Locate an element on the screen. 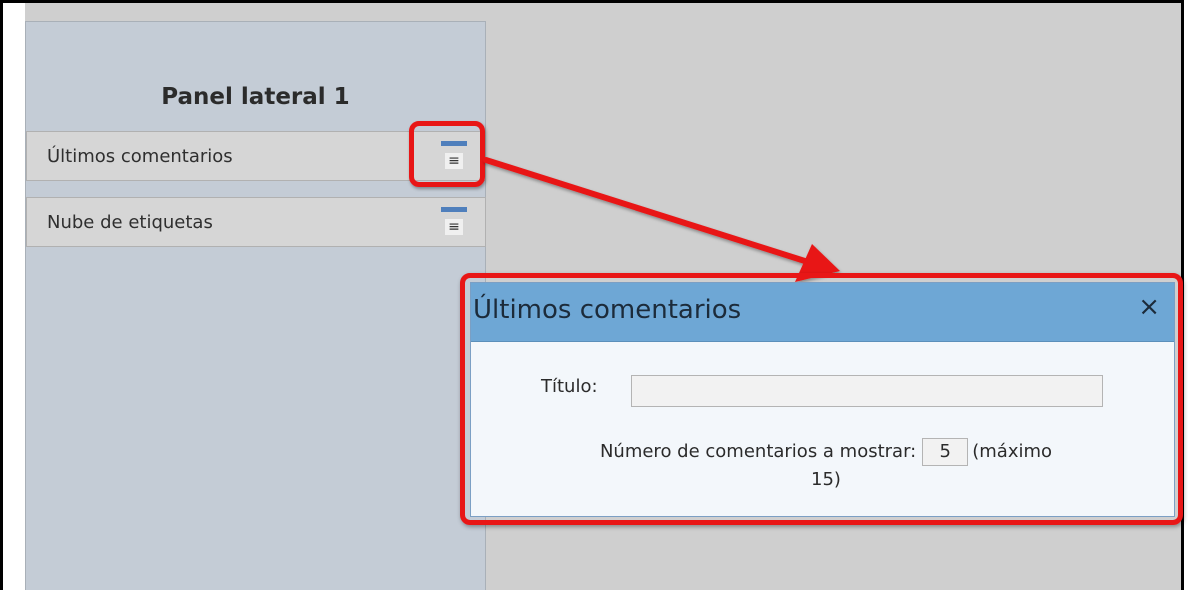 The image size is (1188, 590). close-icon: × is located at coordinates (1149, 307).